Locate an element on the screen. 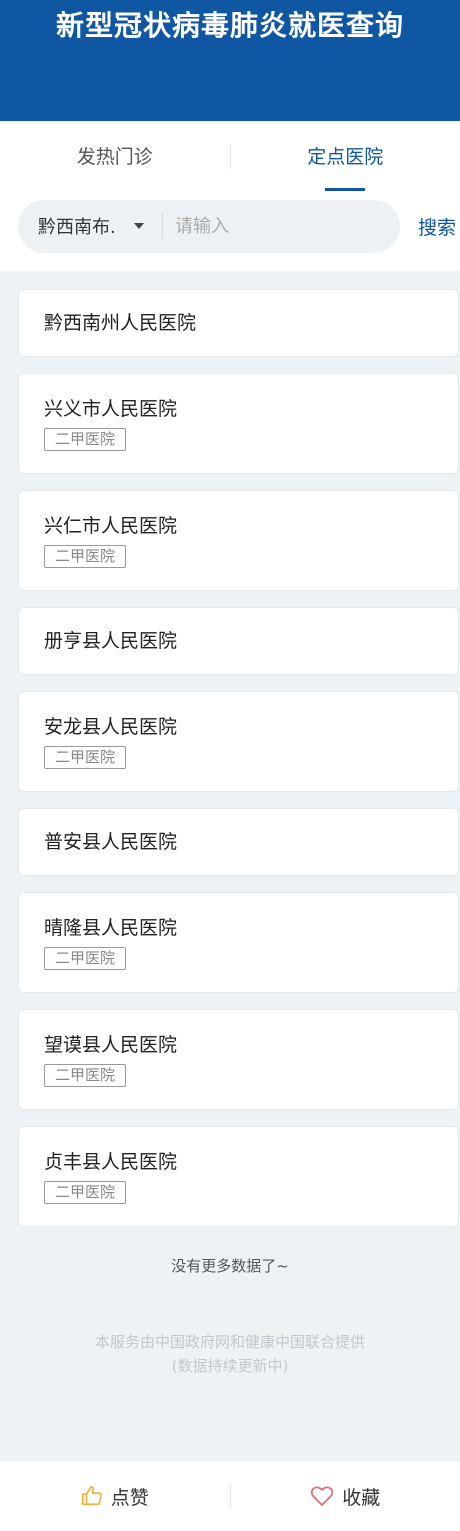 The height and width of the screenshot is (1531, 460). favorite-button: 收藏 is located at coordinates (345, 1496).